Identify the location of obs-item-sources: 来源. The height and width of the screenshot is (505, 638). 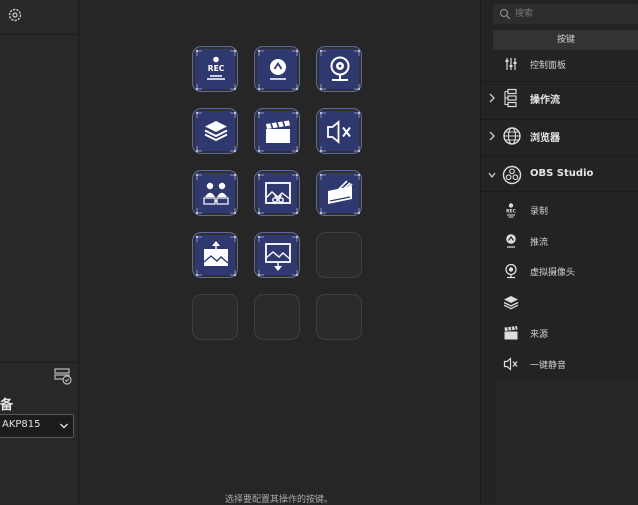
(559, 333).